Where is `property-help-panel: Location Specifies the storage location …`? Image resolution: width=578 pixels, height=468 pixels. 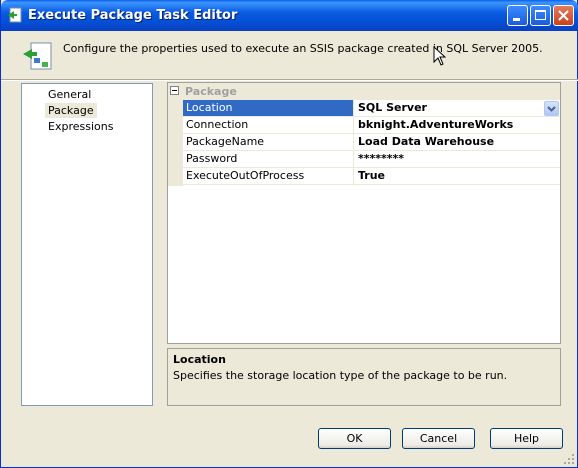
property-help-panel: Location Specifies the storage location … is located at coordinates (364, 377).